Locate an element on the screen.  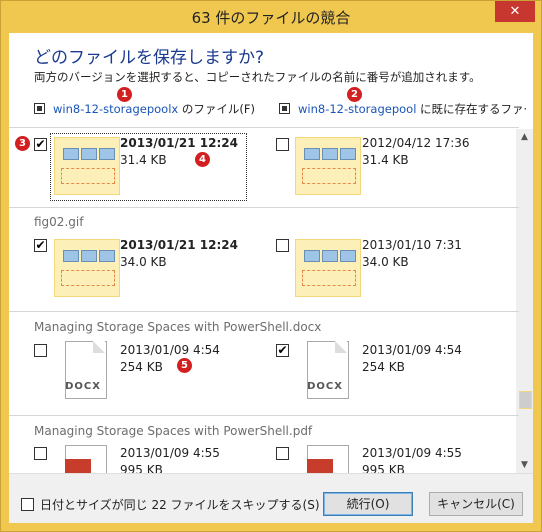
continue-button: 続行(O) is located at coordinates (368, 504).